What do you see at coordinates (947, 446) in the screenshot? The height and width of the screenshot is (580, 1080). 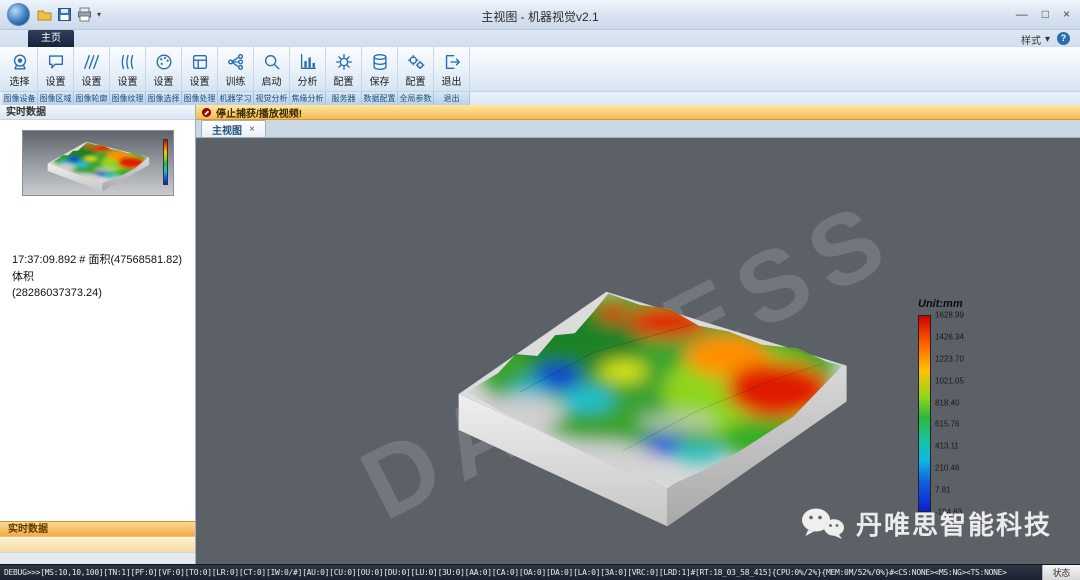 I see `colorbar-tick-label: 413.11` at bounding box center [947, 446].